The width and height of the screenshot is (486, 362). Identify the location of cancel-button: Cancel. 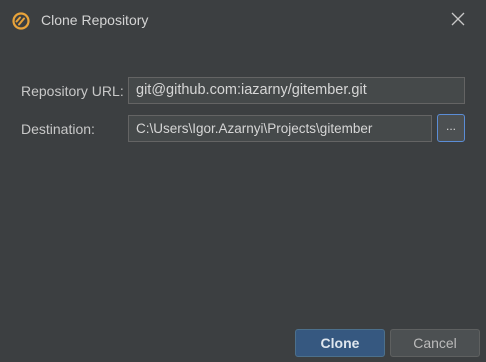
(435, 343).